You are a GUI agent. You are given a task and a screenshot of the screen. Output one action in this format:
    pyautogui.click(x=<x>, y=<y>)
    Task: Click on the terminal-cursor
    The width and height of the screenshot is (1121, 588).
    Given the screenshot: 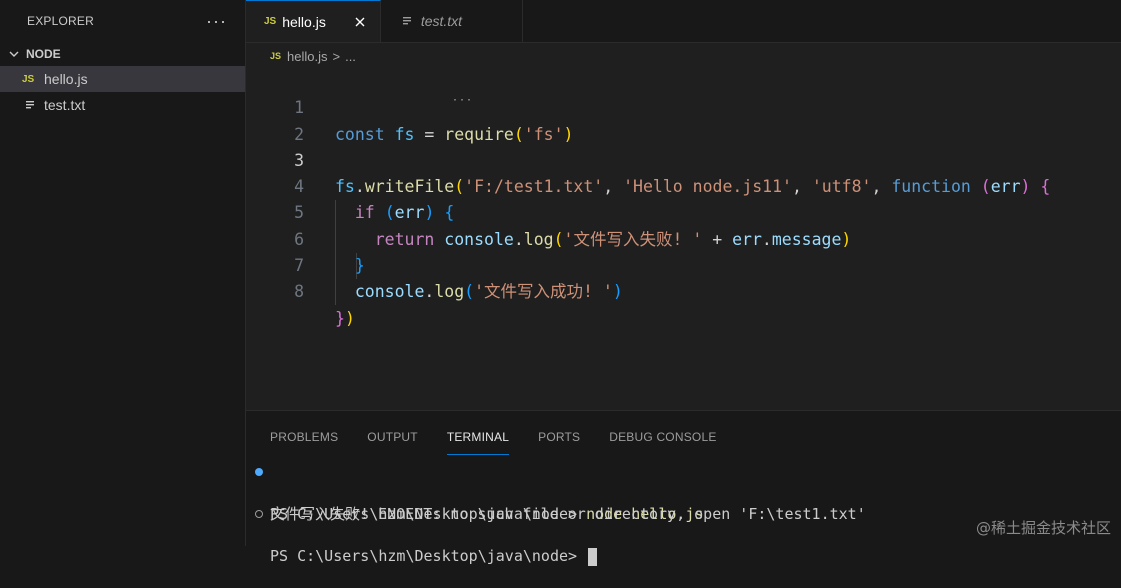 What is the action you would take?
    pyautogui.click(x=593, y=556)
    